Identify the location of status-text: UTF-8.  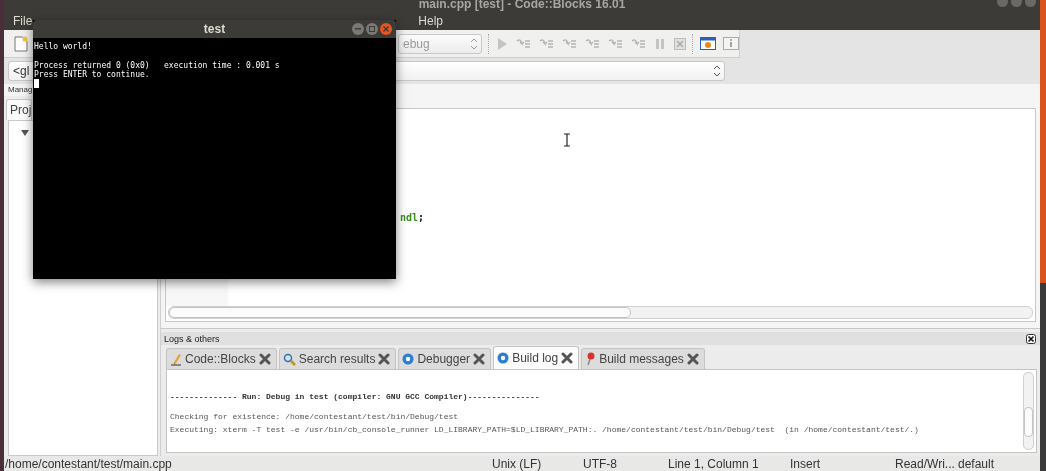
(600, 463).